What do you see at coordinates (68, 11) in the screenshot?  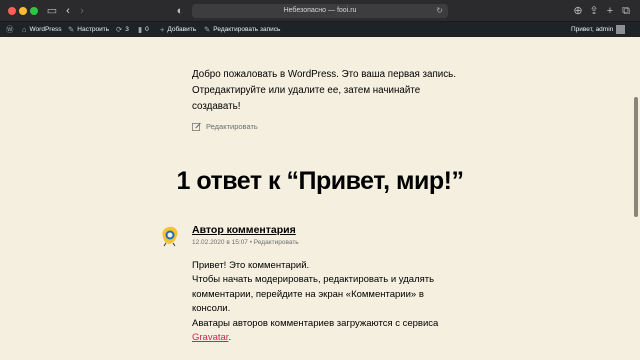 I see `back-icon: ‹` at bounding box center [68, 11].